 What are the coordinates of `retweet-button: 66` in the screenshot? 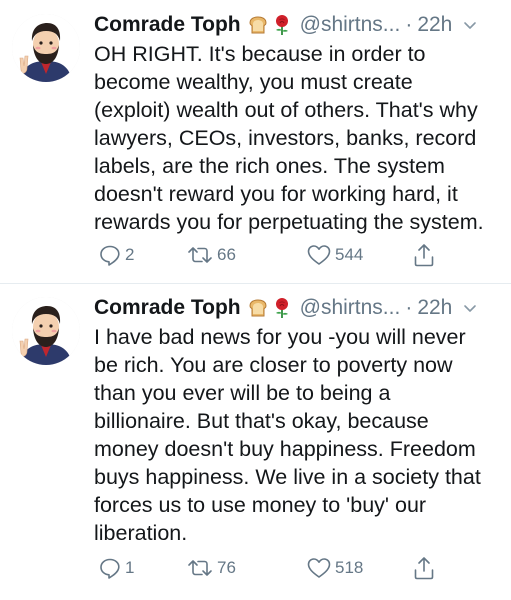 It's located at (211, 255).